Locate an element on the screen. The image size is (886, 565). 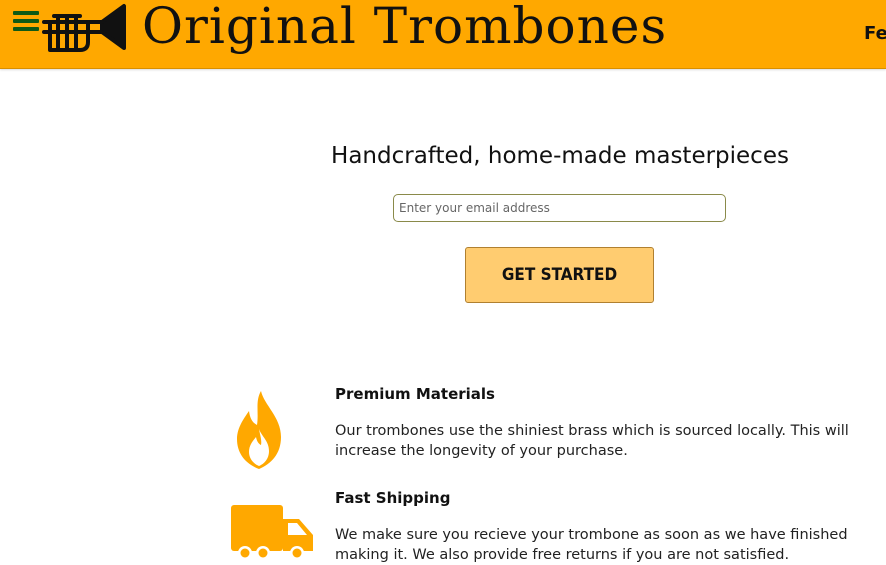
brand-title: Original Trombones is located at coordinates (404, 27).